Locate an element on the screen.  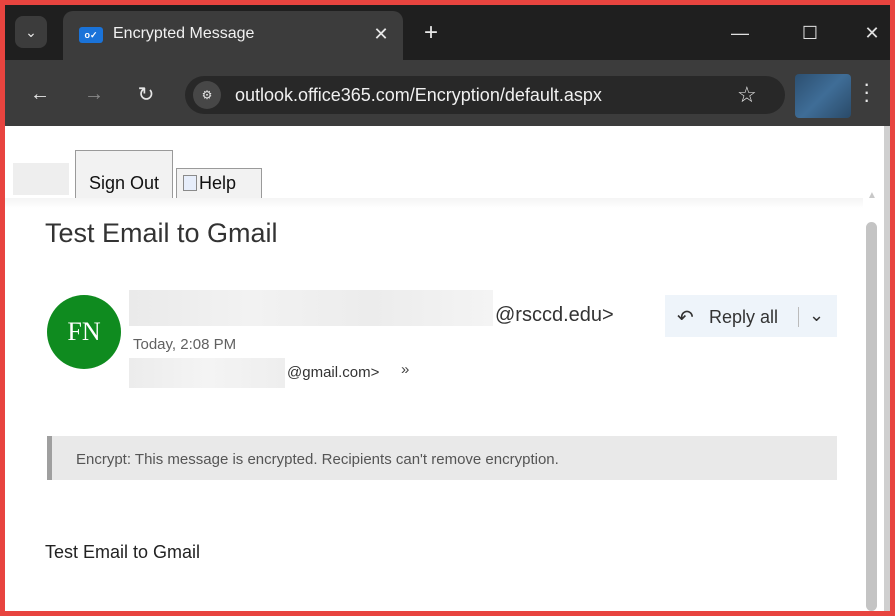
redacted-recipient is located at coordinates (207, 373).